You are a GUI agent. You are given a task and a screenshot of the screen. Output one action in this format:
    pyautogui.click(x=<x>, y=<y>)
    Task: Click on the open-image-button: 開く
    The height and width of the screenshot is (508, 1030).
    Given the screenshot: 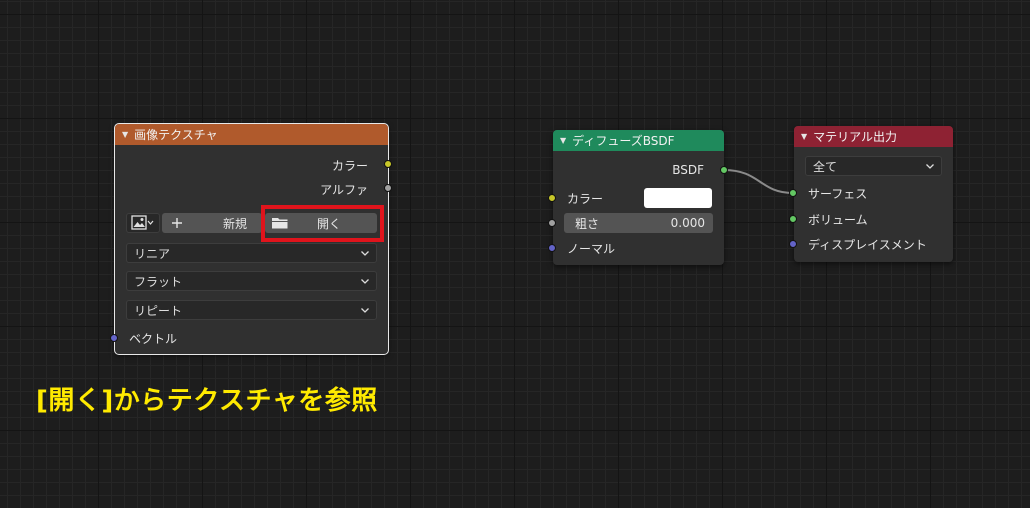 What is the action you would take?
    pyautogui.click(x=321, y=223)
    